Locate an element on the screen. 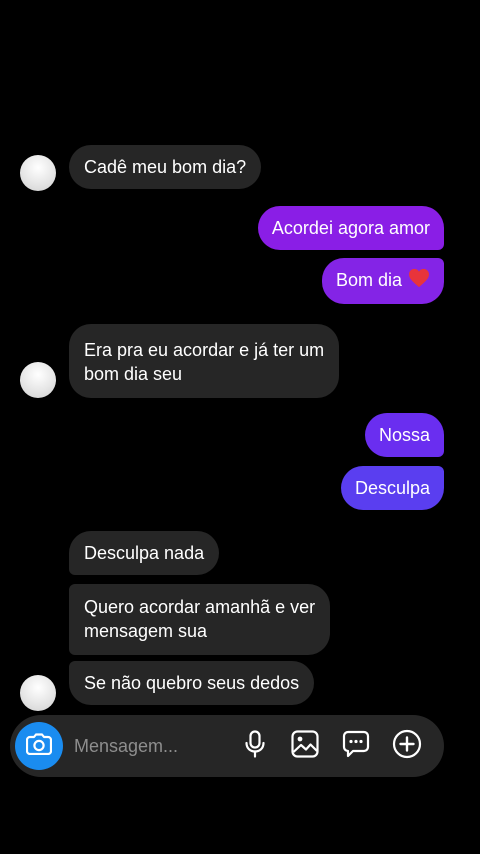 The image size is (480, 854). message-text: Desculpa nada is located at coordinates (144, 553).